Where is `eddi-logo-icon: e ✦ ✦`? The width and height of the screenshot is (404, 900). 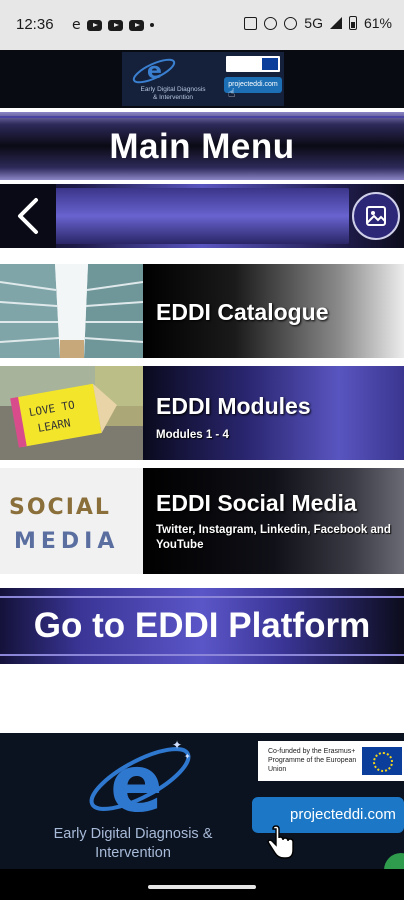
eddi-logo-icon: e ✦ ✦ is located at coordinates (140, 779).